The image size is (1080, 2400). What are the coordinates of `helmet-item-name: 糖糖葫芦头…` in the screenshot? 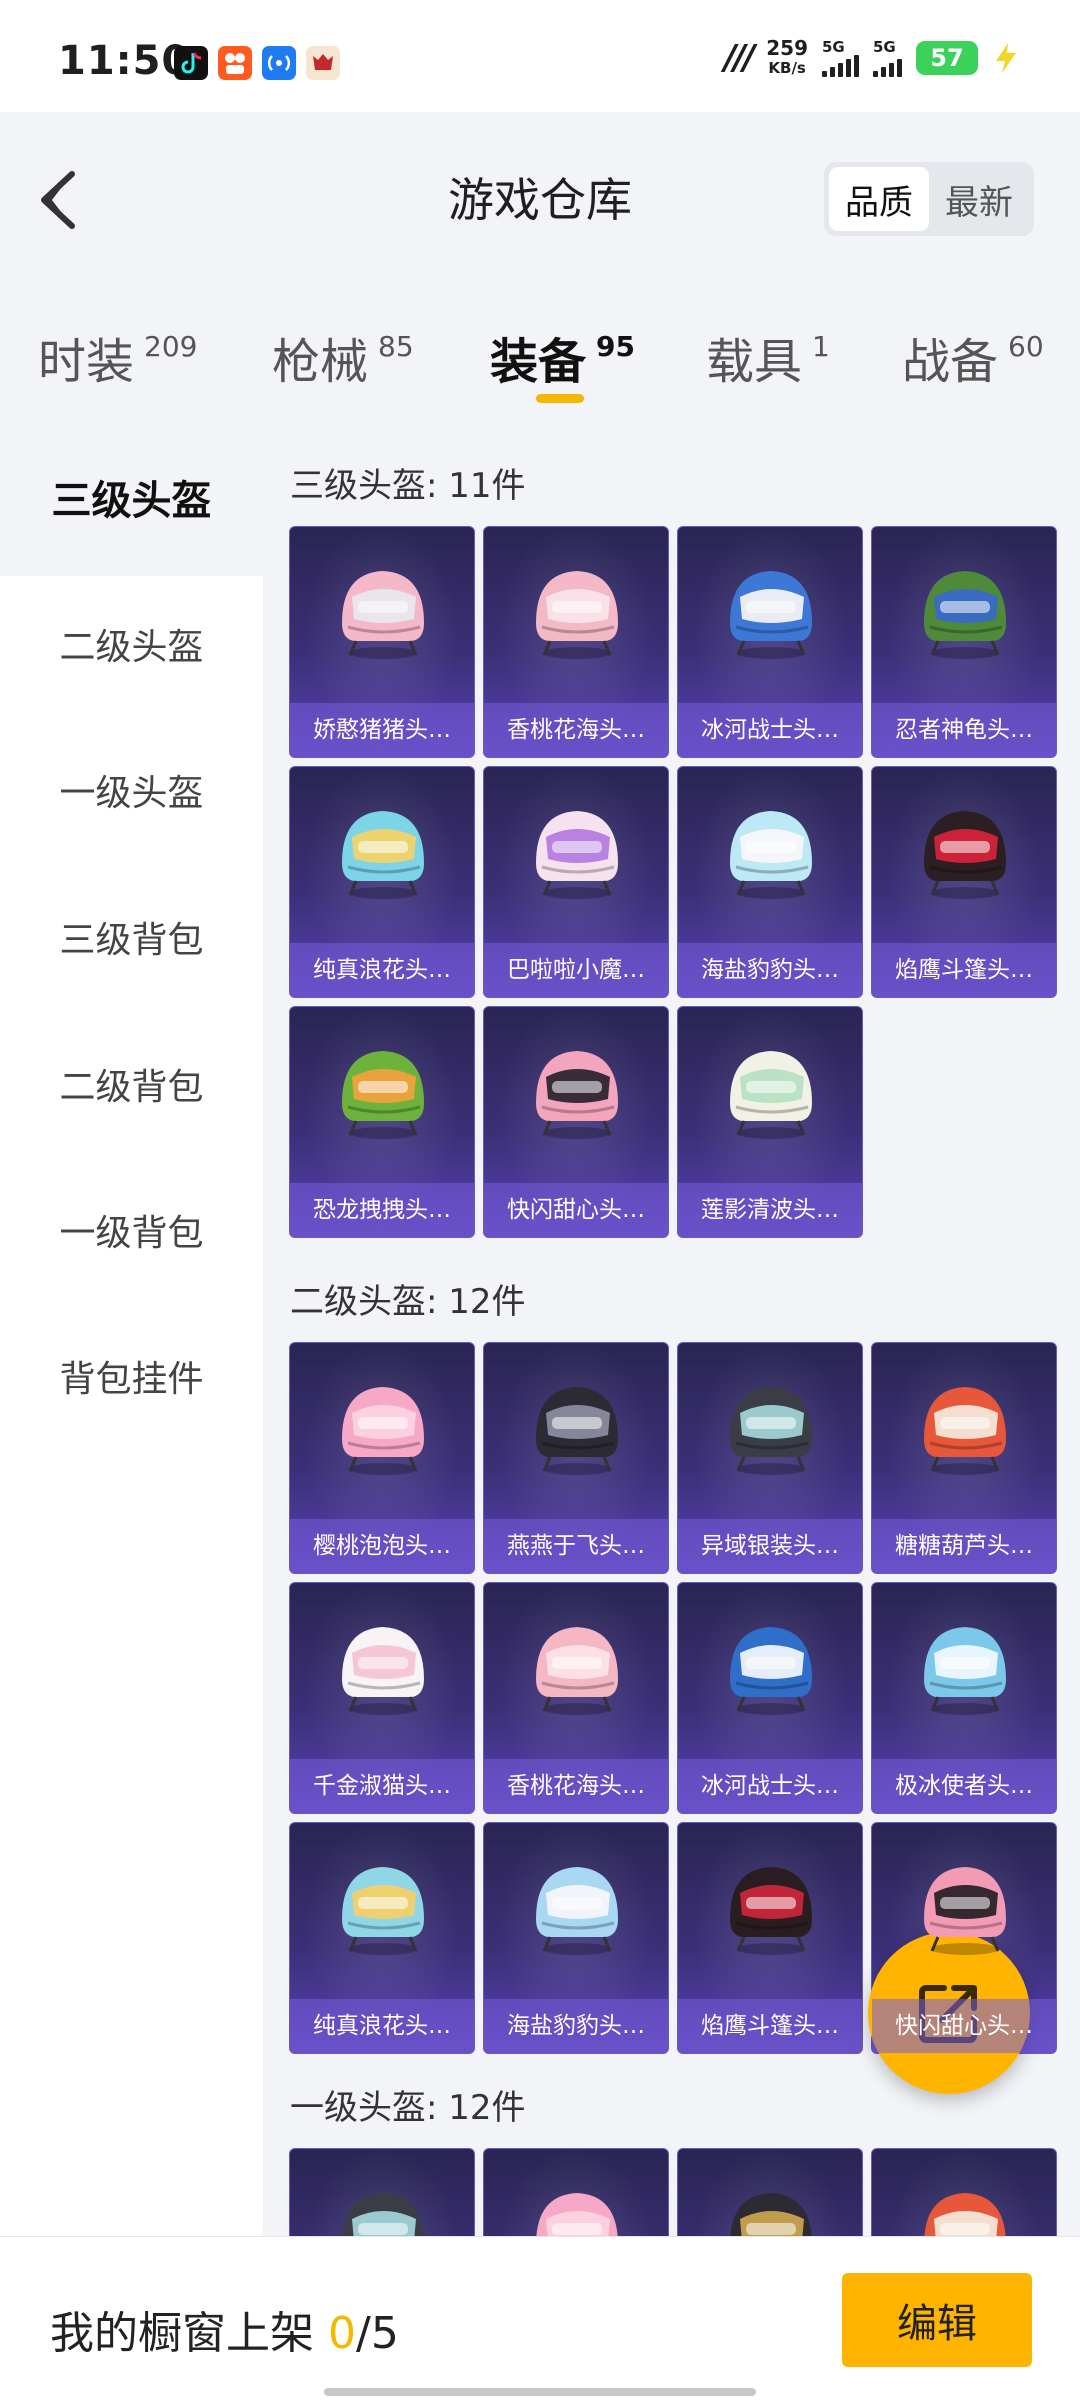 It's located at (964, 1546).